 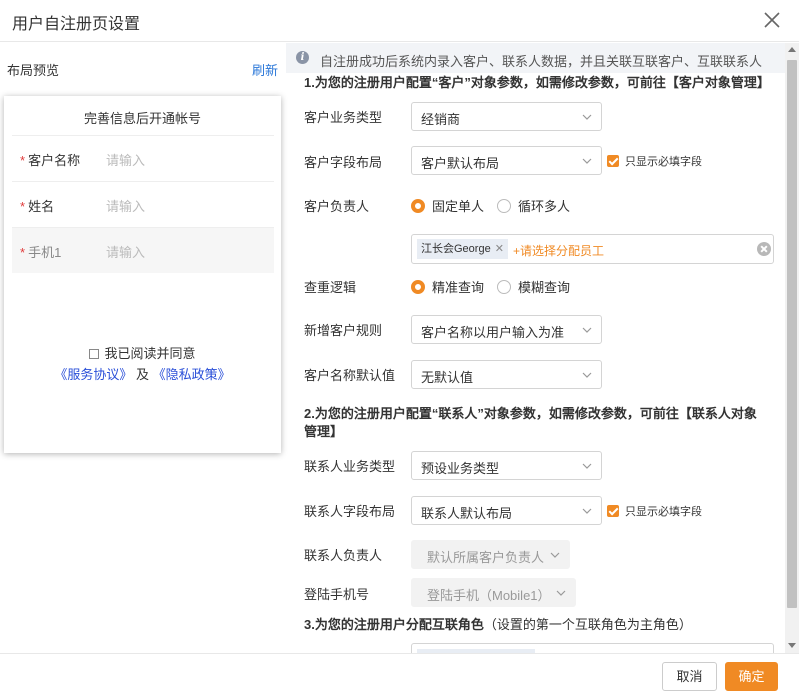 What do you see at coordinates (467, 513) in the screenshot?
I see `select-value: 联系人默认布局` at bounding box center [467, 513].